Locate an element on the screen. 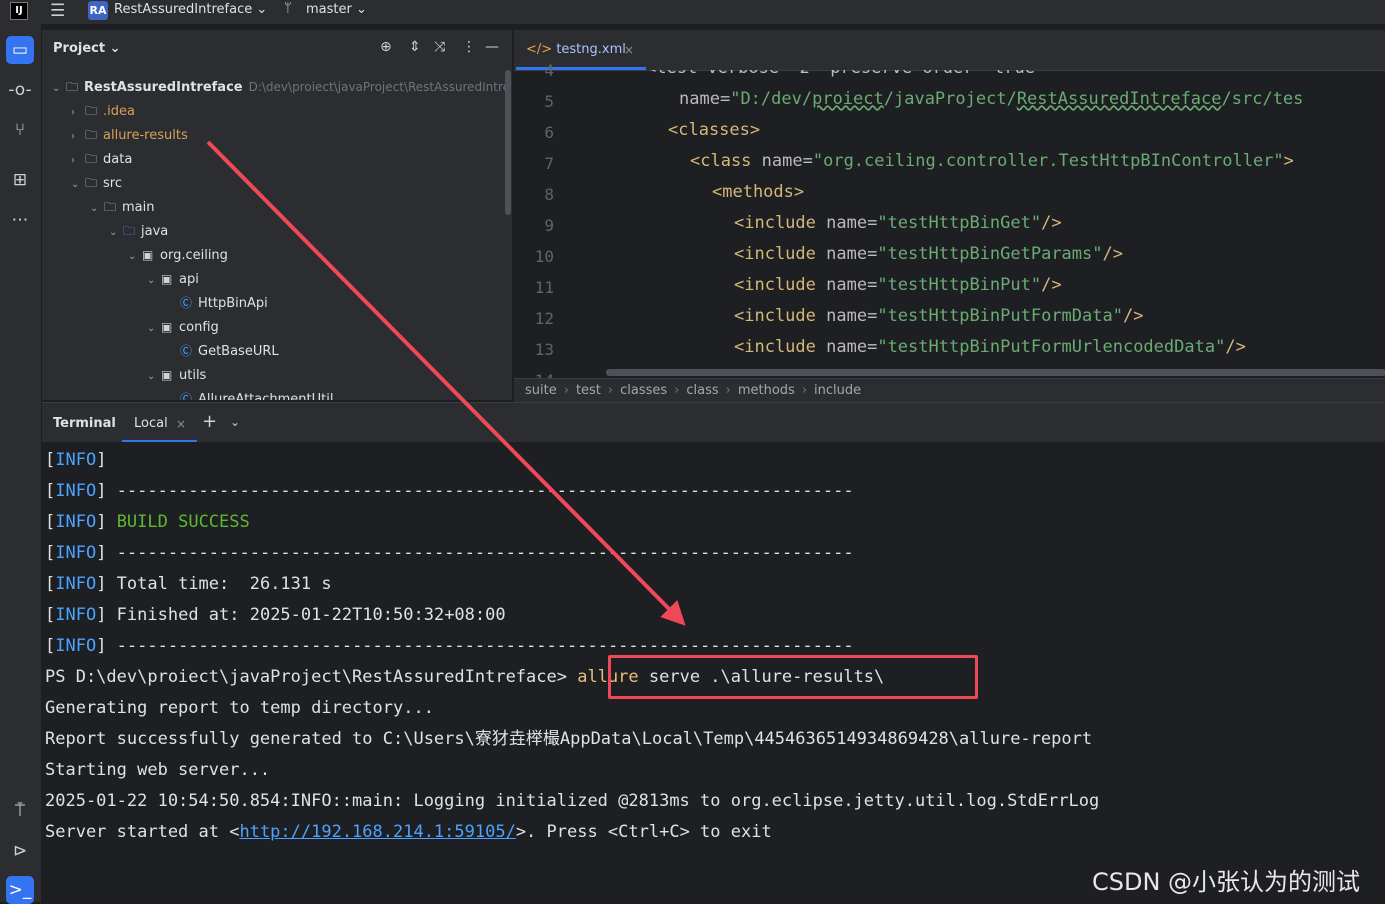 The image size is (1385, 904). watermark: CSDN @小张认为的测试 is located at coordinates (1226, 882).